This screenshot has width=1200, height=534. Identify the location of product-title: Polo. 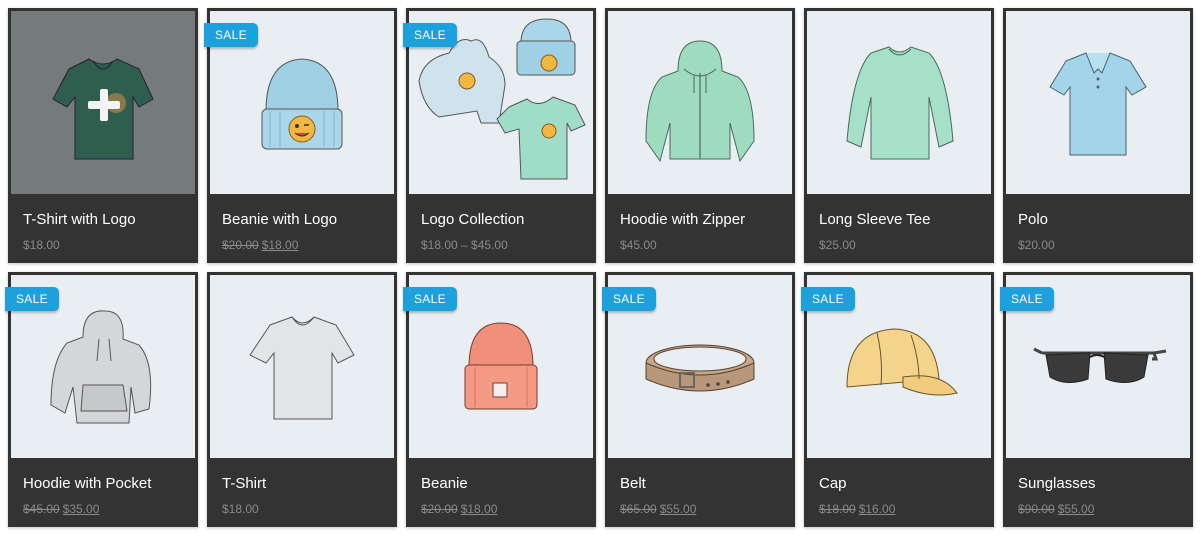
(1033, 219).